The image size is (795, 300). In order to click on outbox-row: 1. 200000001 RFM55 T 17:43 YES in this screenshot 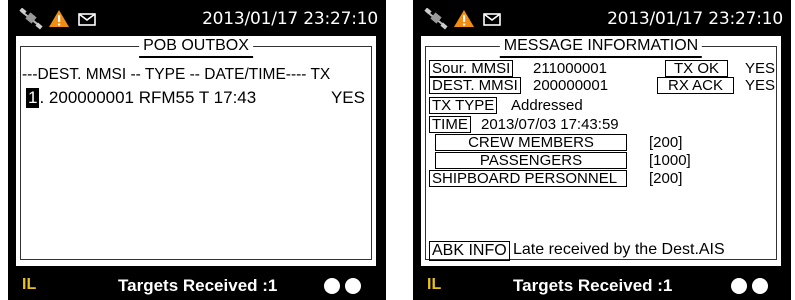, I will do `click(198, 98)`.